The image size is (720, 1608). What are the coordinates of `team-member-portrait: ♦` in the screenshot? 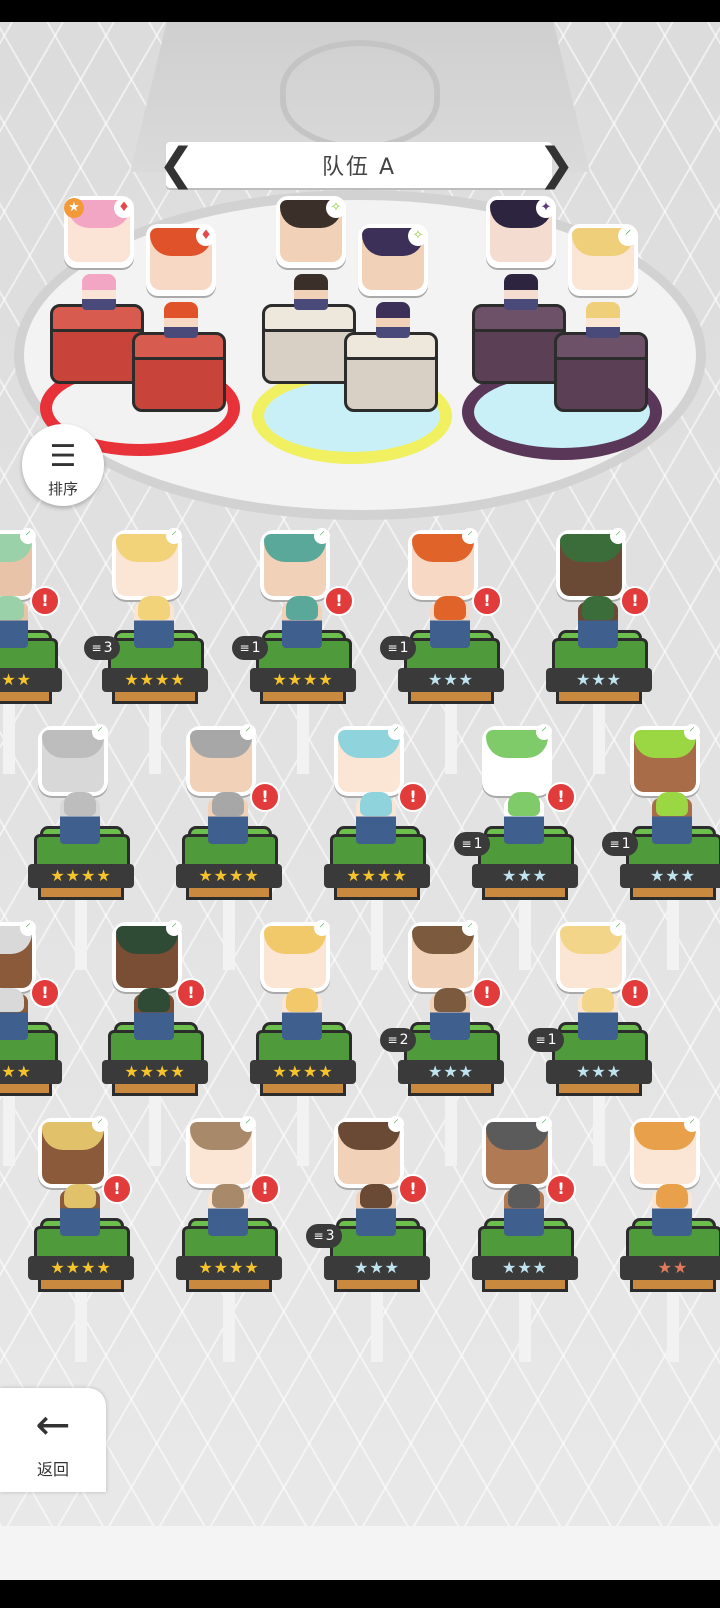 It's located at (181, 260).